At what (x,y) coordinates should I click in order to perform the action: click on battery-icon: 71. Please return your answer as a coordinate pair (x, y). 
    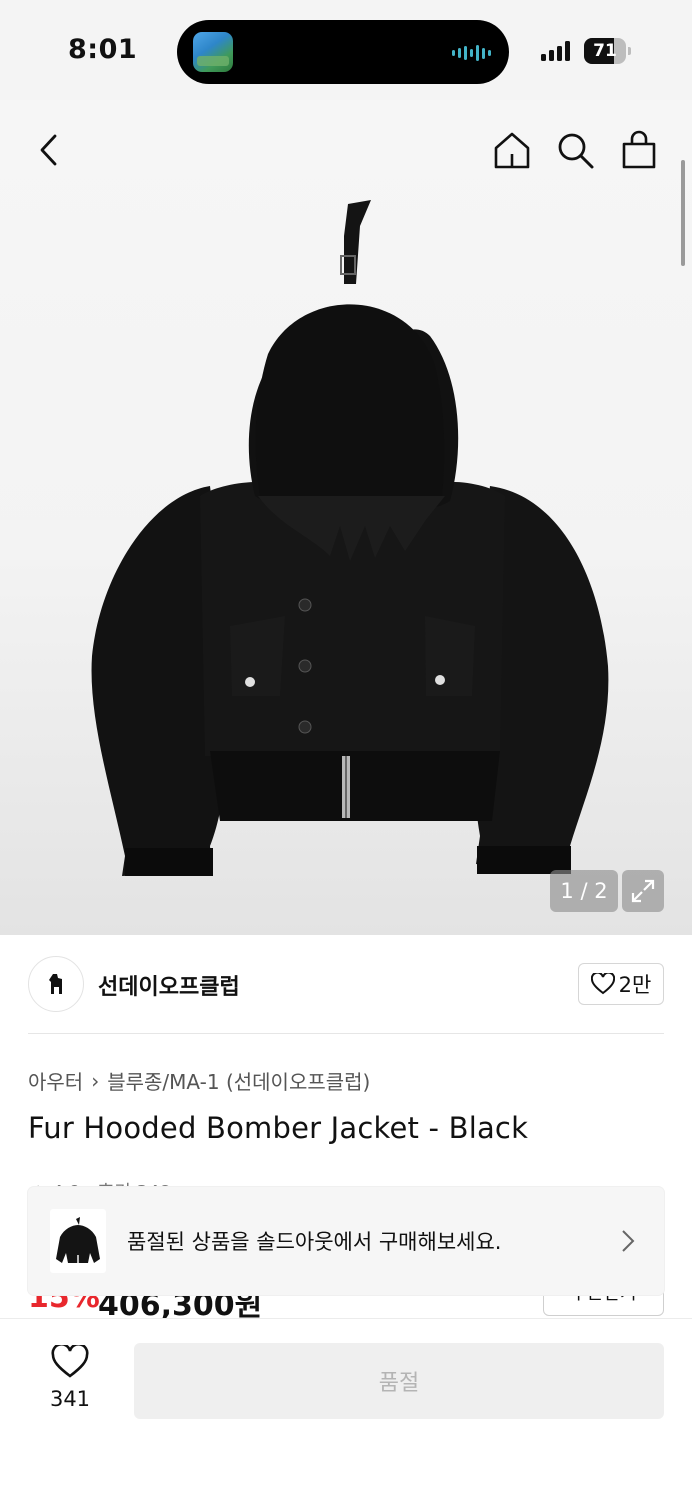
    Looking at the image, I should click on (607, 51).